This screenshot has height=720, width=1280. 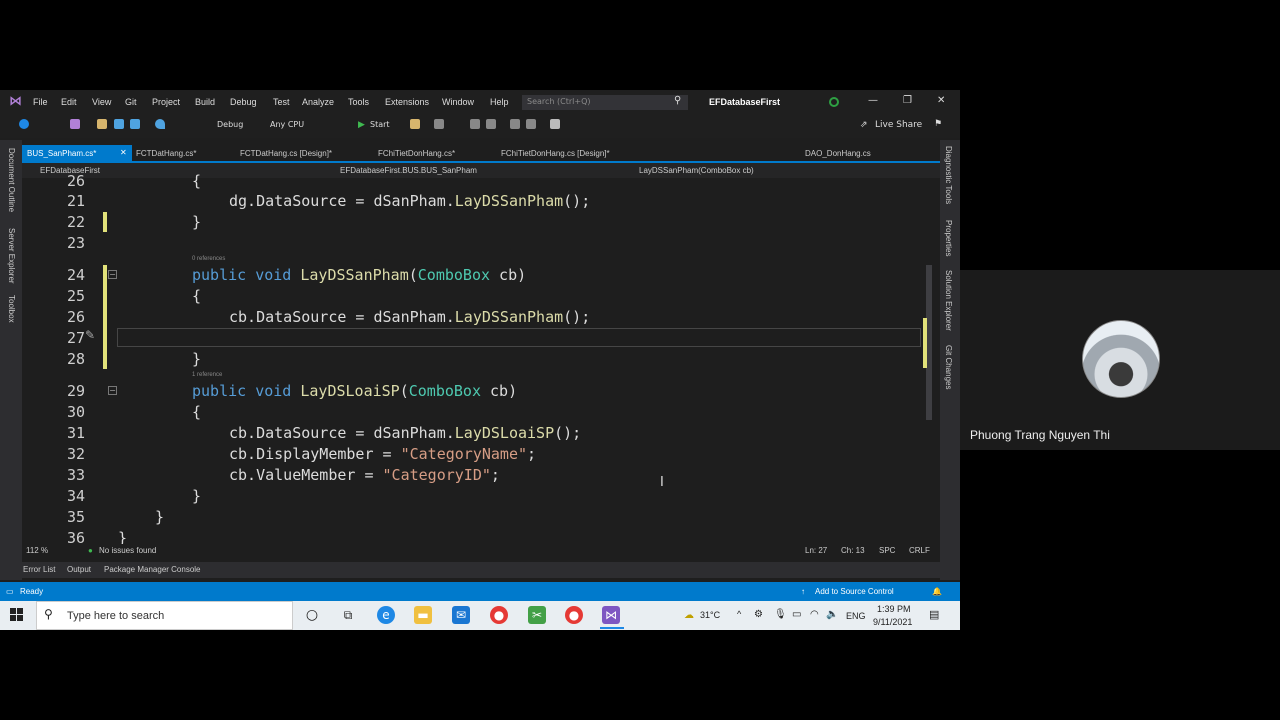 I want to click on visual-studio-taskbar-icon: ⋈, so click(x=611, y=615).